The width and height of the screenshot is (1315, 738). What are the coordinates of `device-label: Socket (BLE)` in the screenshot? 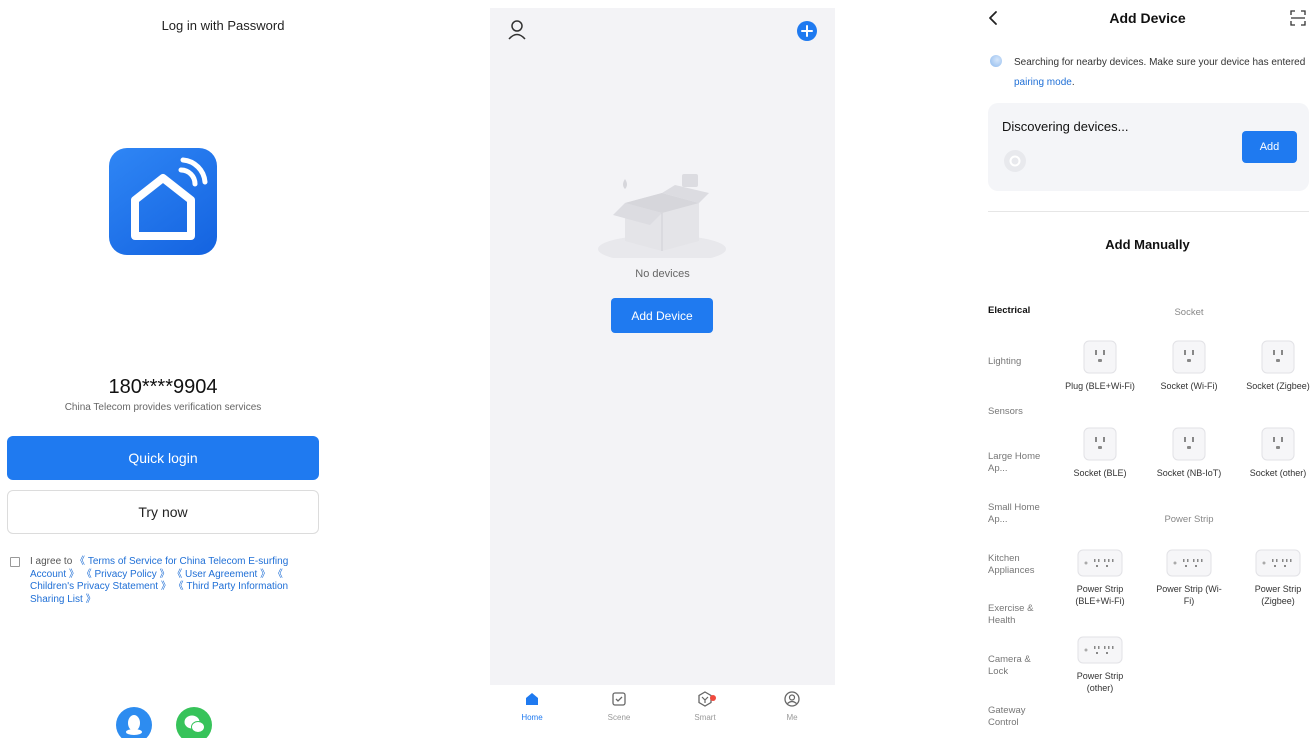 It's located at (1100, 473).